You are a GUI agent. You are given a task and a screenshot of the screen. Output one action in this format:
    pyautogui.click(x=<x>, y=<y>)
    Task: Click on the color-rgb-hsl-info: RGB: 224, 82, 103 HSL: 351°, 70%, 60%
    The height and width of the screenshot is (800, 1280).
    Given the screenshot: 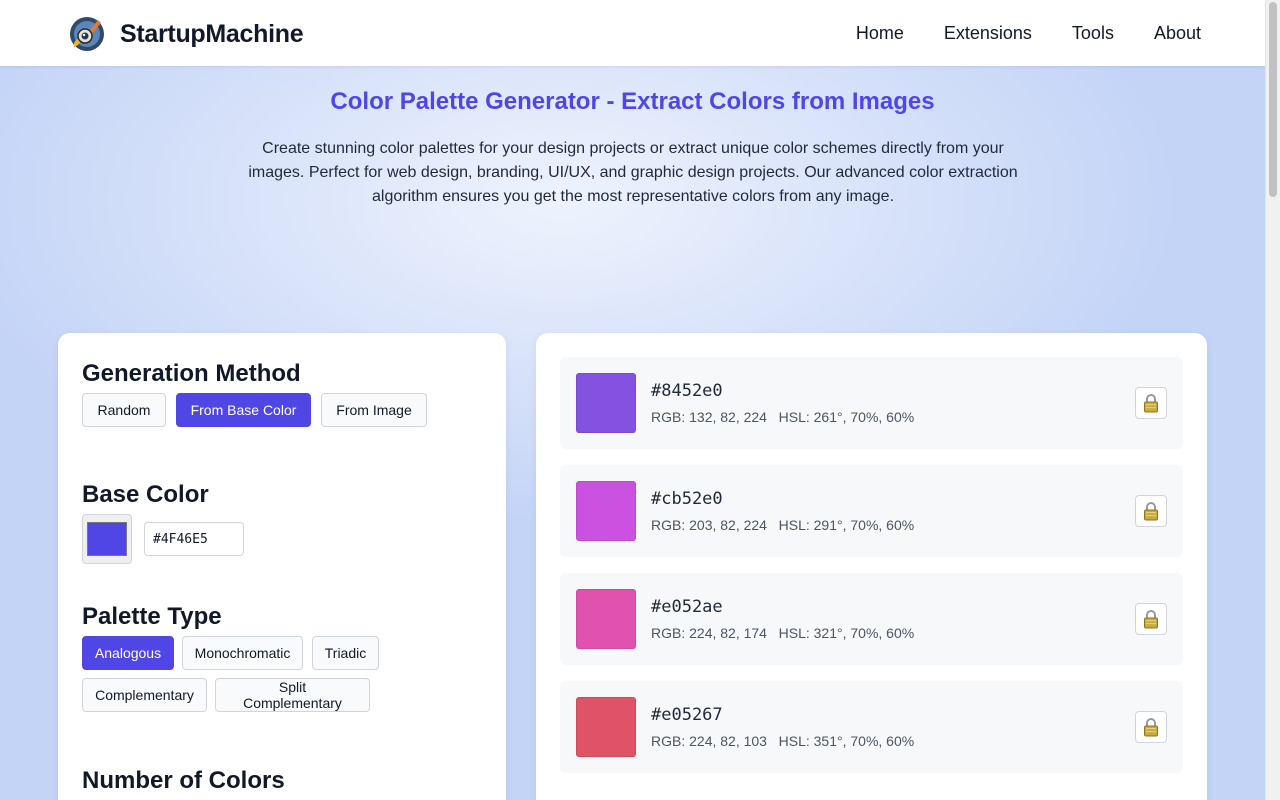 What is the action you would take?
    pyautogui.click(x=783, y=741)
    